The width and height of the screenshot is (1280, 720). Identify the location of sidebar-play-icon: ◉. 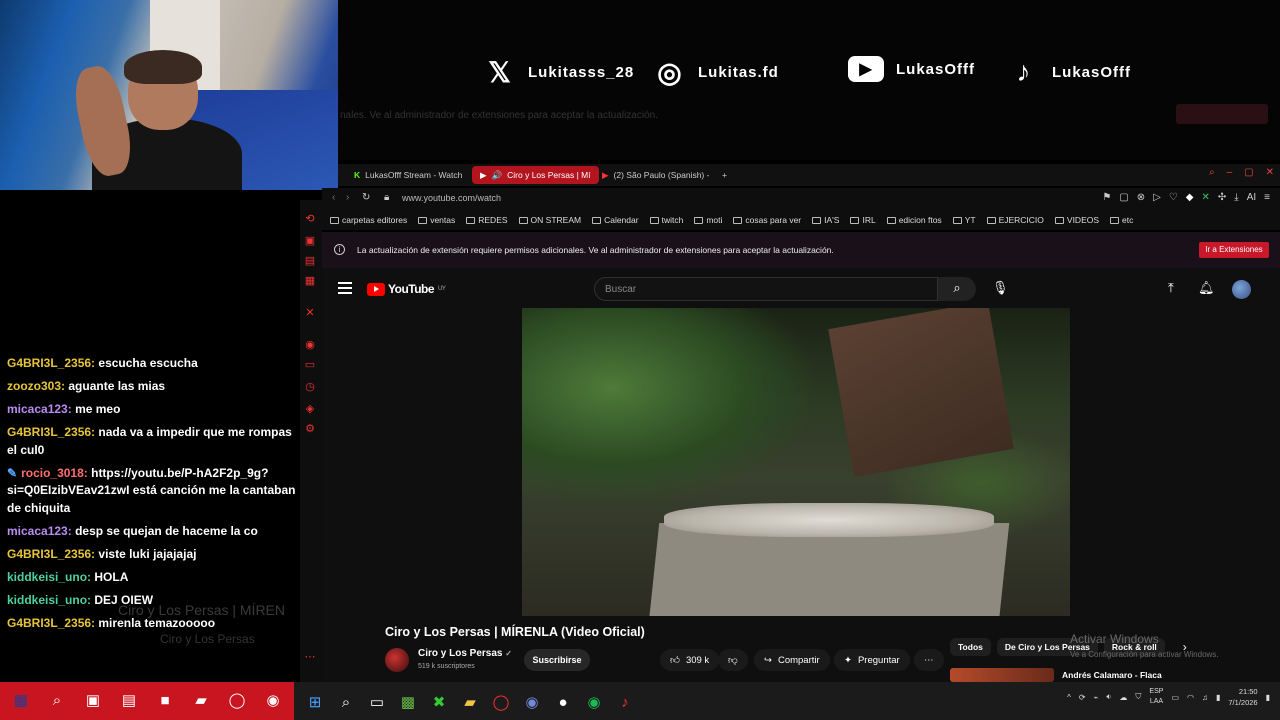
(310, 345).